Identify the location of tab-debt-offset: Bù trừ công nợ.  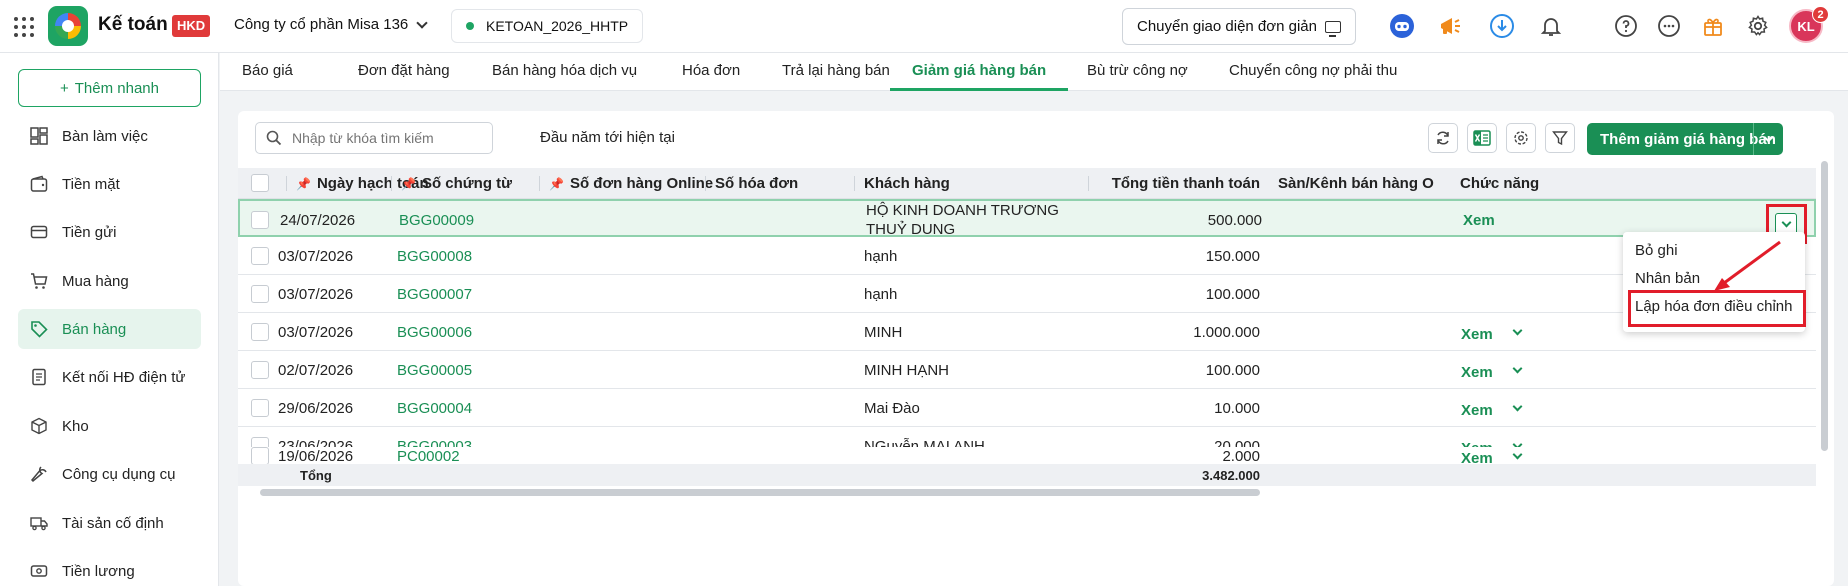
(1137, 72).